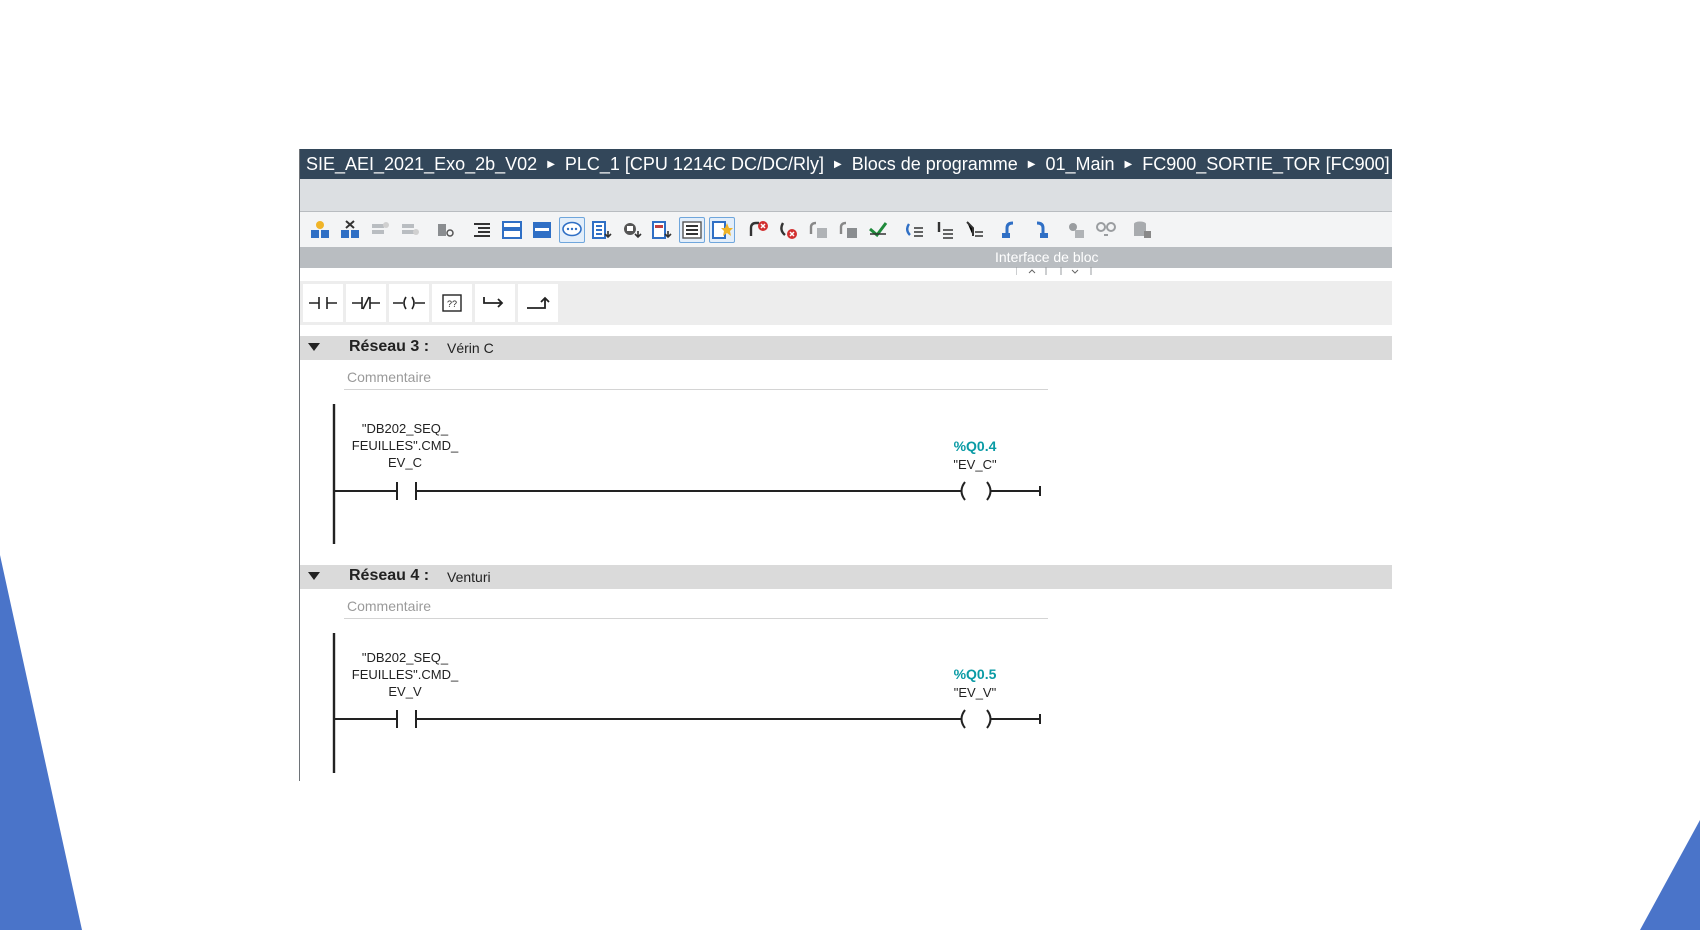  I want to click on align-left-button, so click(944, 230).